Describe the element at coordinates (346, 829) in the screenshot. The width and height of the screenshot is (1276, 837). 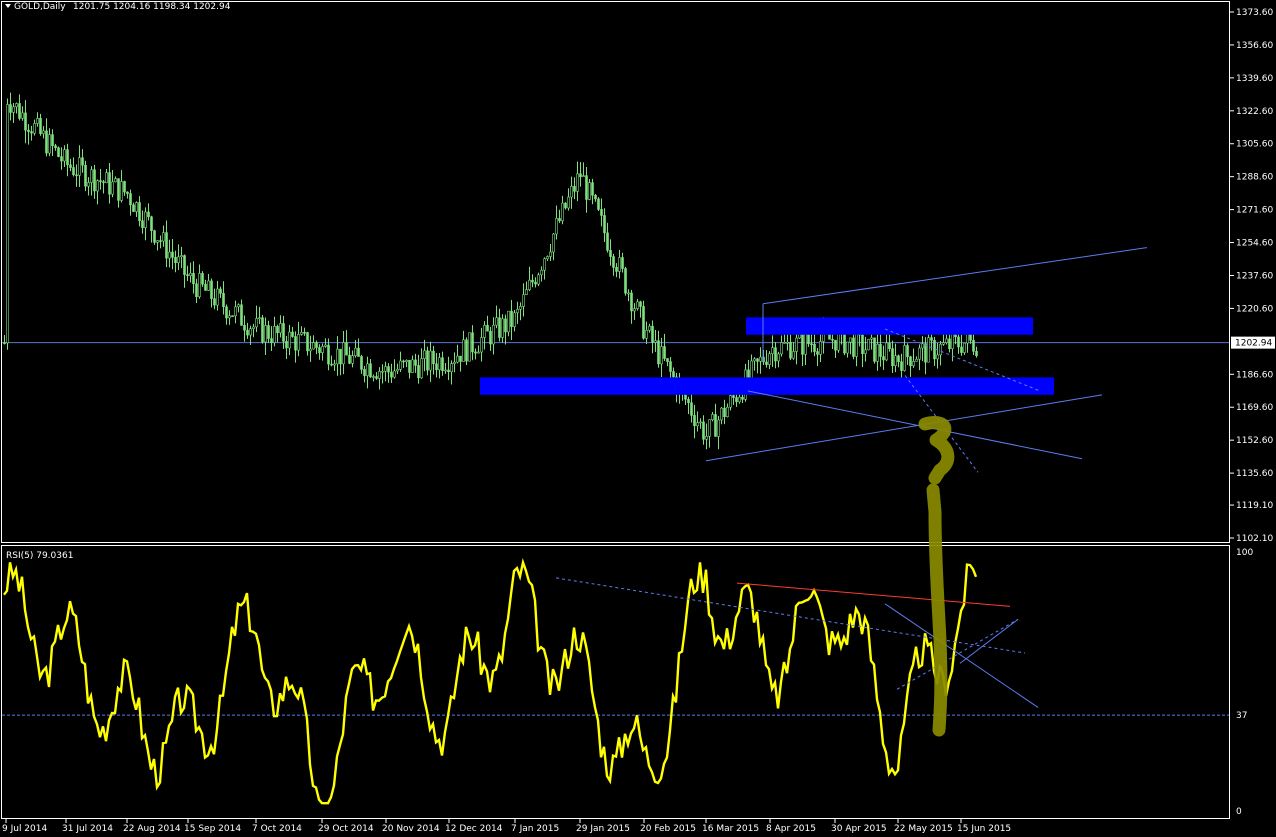
I see `time-tick-label: 29 Oct 2014` at that location.